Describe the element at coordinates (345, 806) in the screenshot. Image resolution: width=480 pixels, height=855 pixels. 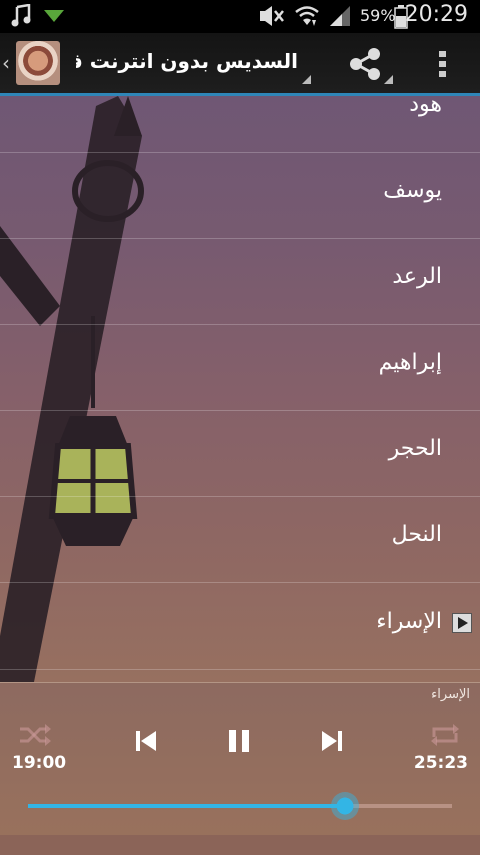
I see `seek-thumb` at that location.